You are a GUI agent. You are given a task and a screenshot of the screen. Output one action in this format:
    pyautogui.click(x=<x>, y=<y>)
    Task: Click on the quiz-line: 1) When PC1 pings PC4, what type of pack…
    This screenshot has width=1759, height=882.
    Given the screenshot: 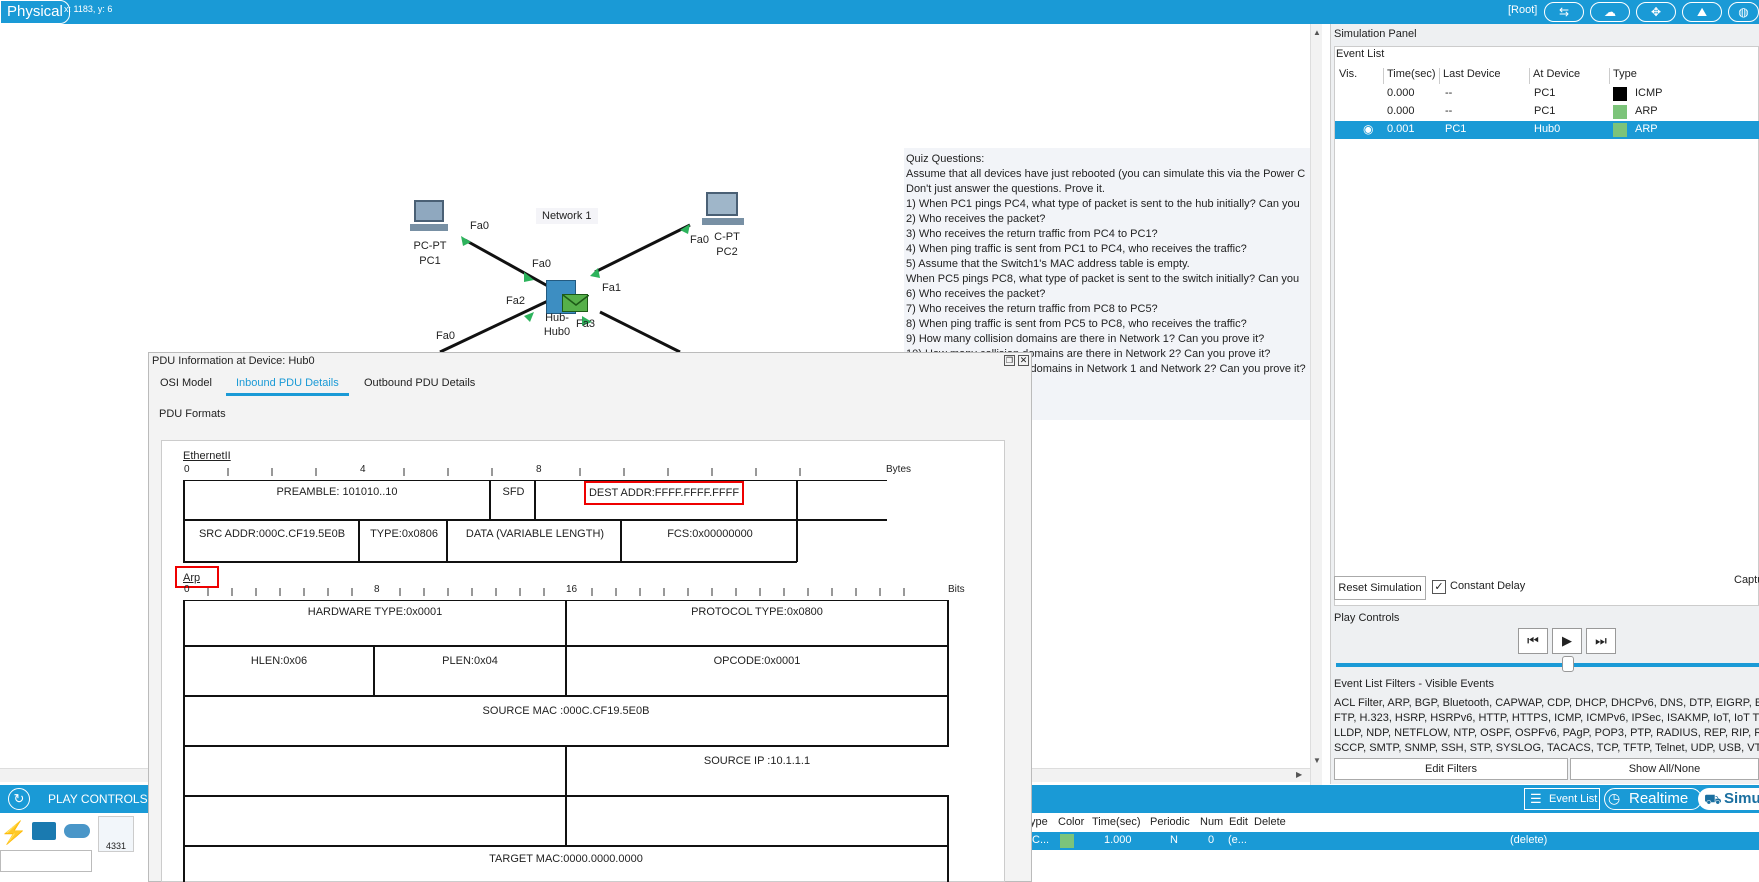 What is the action you would take?
    pyautogui.click(x=1103, y=204)
    